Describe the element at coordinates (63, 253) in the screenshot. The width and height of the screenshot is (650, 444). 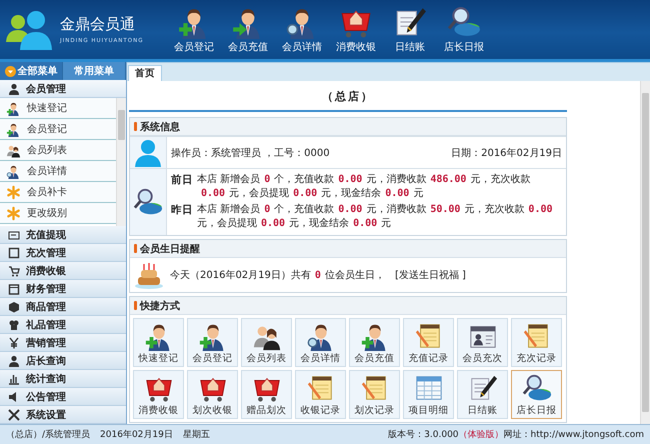
I see `menu-group: 充次管理` at that location.